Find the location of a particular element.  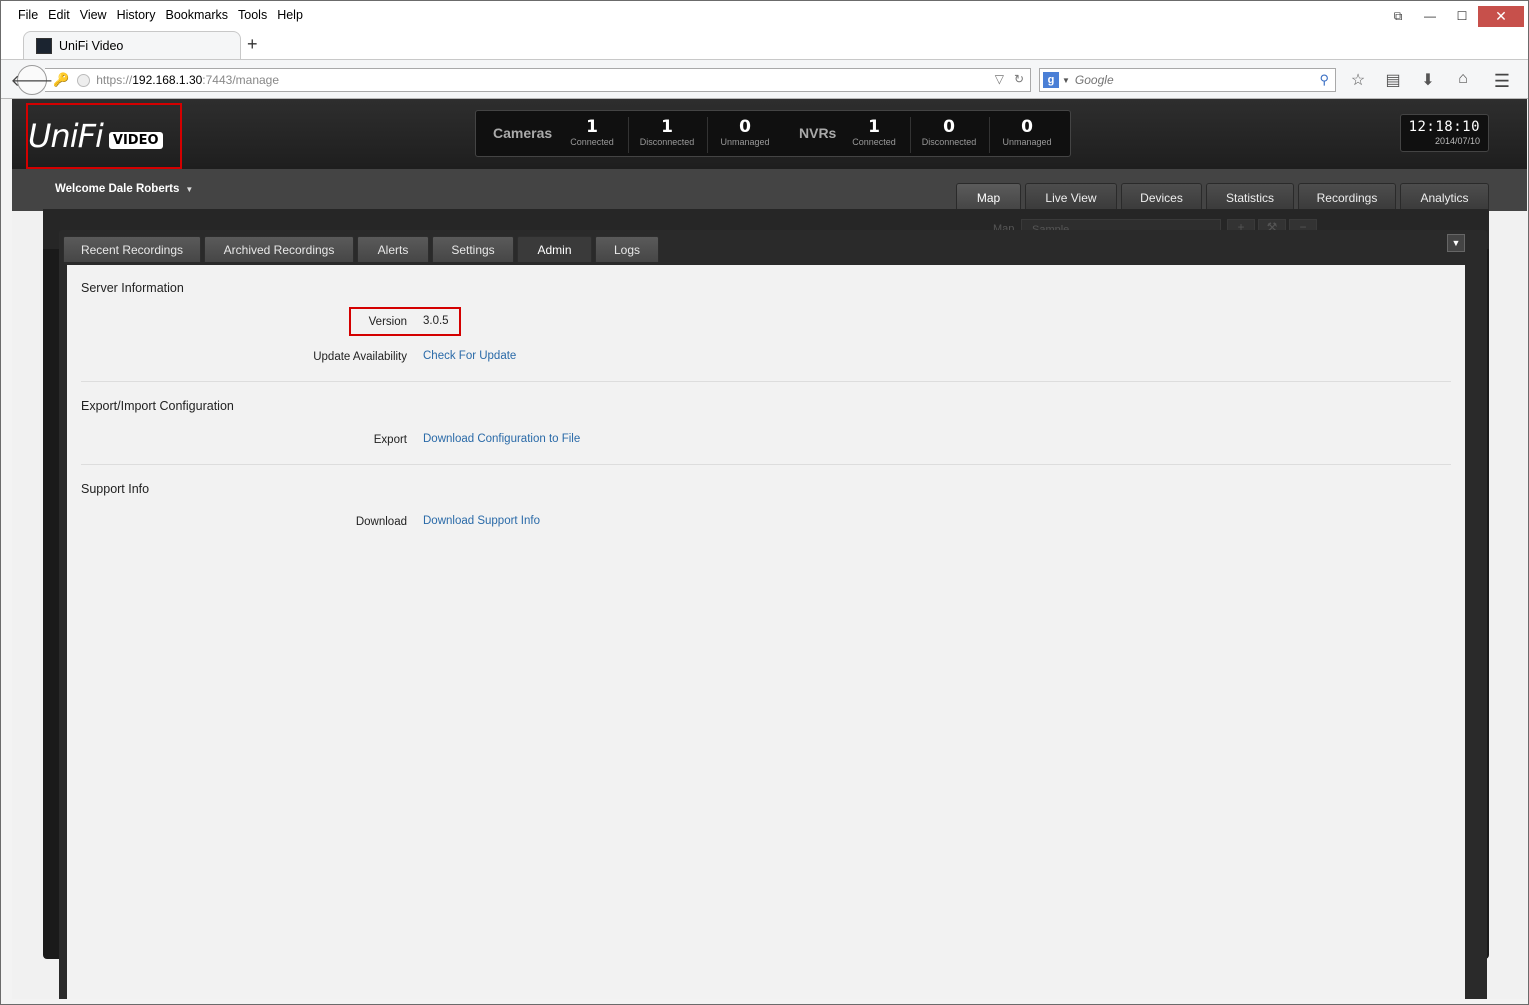

browser-tab: UniFi Video is located at coordinates (132, 45).